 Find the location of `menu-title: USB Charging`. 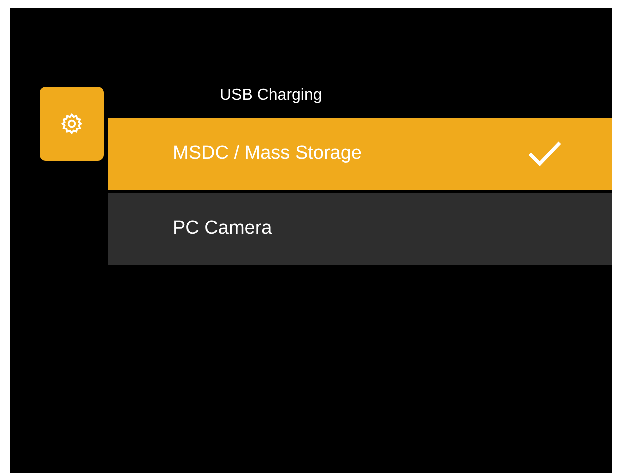

menu-title: USB Charging is located at coordinates (271, 96).